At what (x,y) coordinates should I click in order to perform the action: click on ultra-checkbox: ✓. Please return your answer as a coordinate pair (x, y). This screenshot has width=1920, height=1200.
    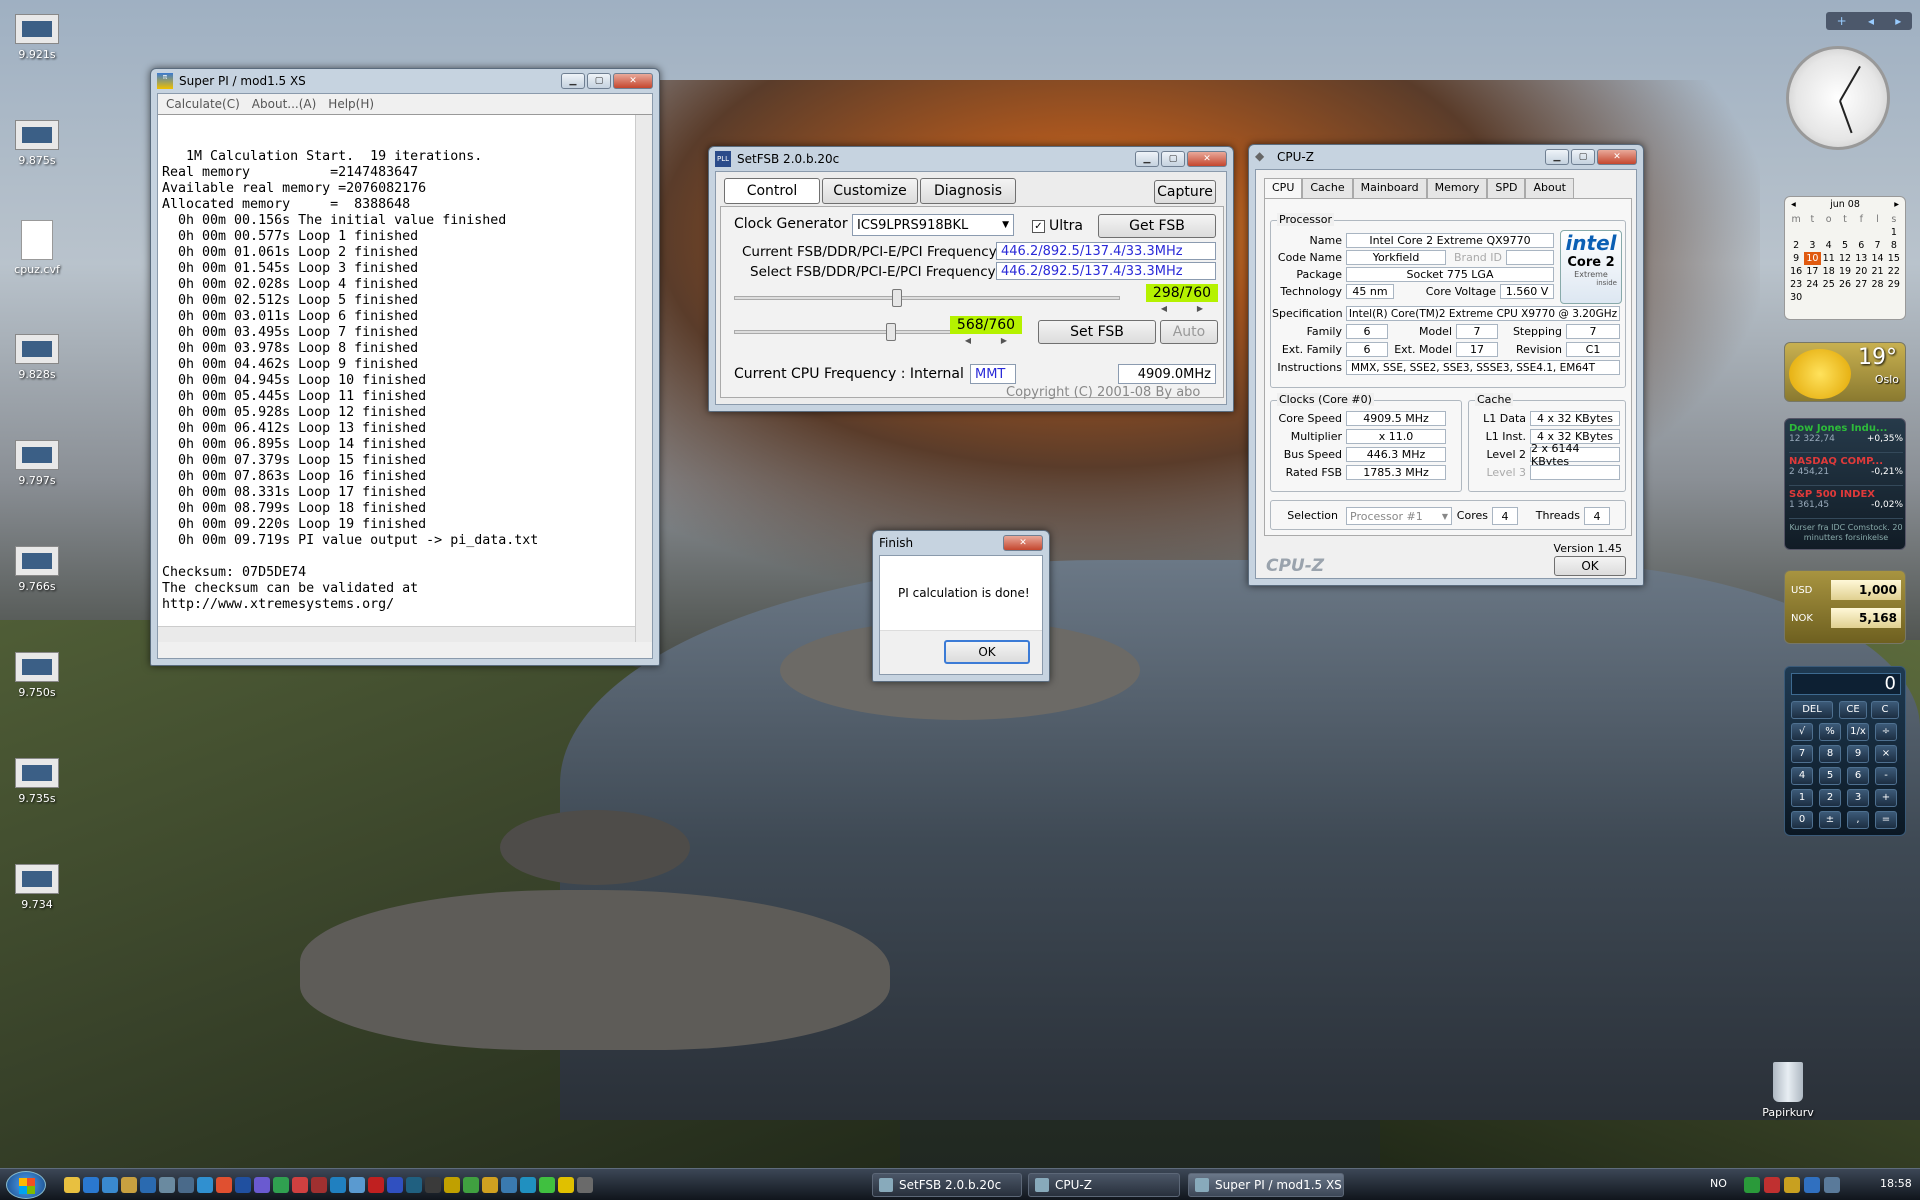
    Looking at the image, I should click on (1038, 226).